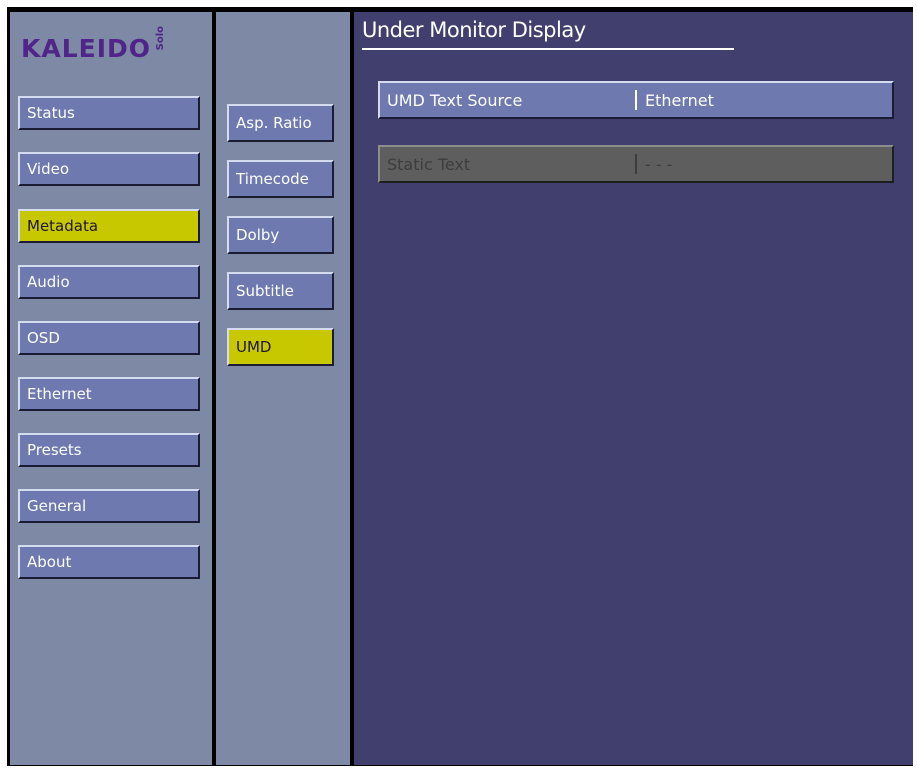 The height and width of the screenshot is (770, 917). What do you see at coordinates (51, 112) in the screenshot?
I see `nav-label: Status` at bounding box center [51, 112].